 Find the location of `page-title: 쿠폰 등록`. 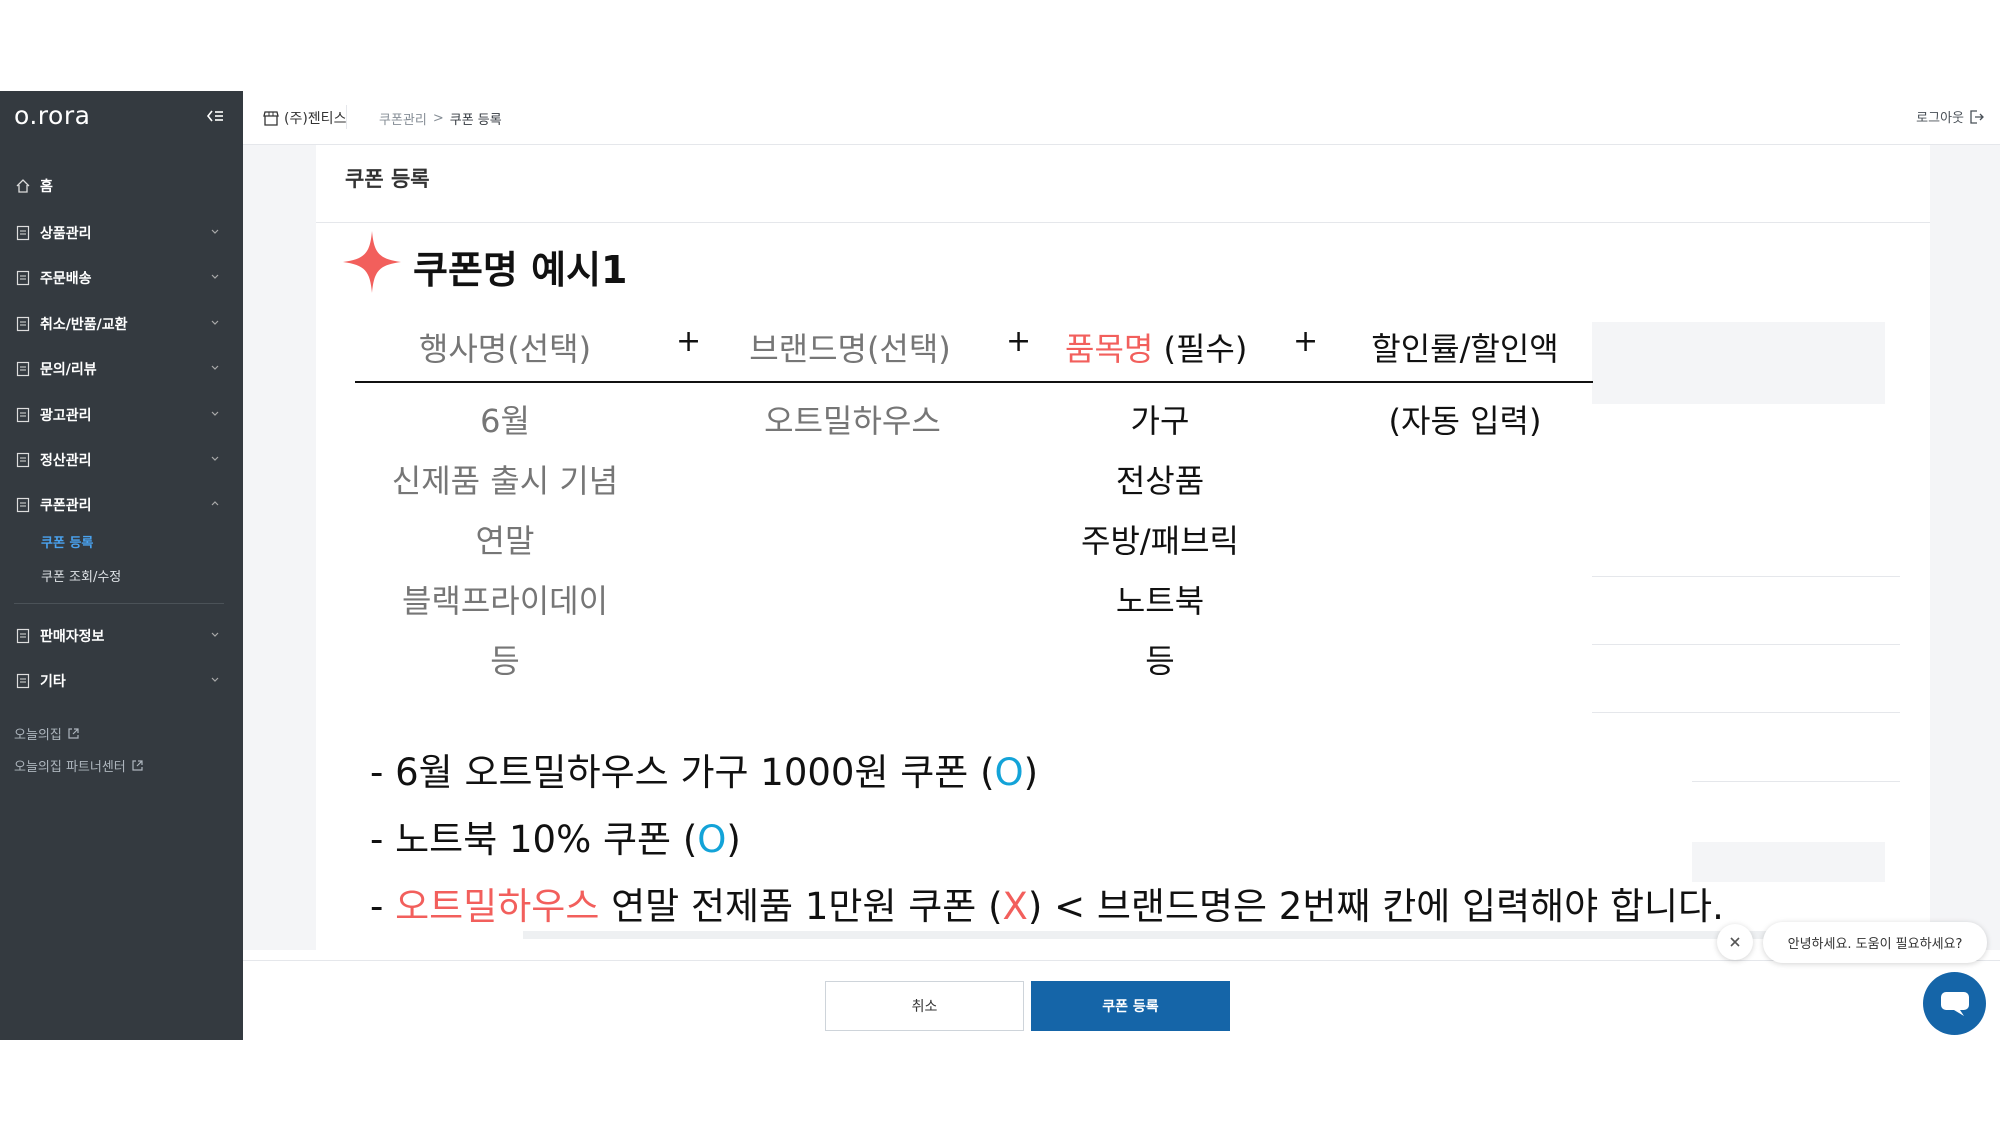

page-title: 쿠폰 등록 is located at coordinates (387, 179).